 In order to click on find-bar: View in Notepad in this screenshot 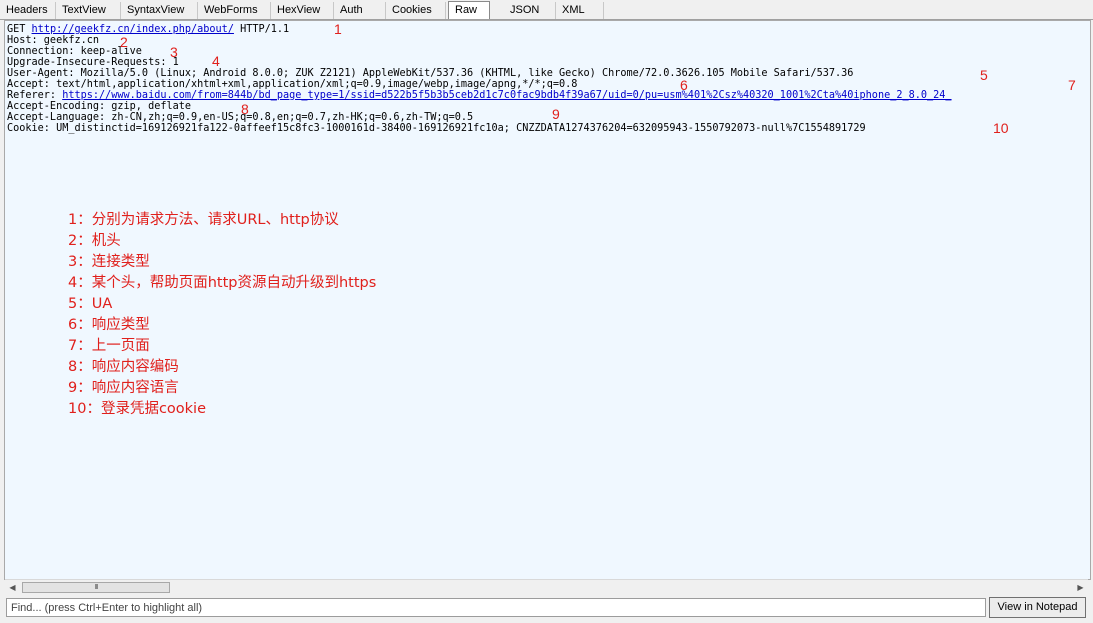, I will do `click(546, 609)`.